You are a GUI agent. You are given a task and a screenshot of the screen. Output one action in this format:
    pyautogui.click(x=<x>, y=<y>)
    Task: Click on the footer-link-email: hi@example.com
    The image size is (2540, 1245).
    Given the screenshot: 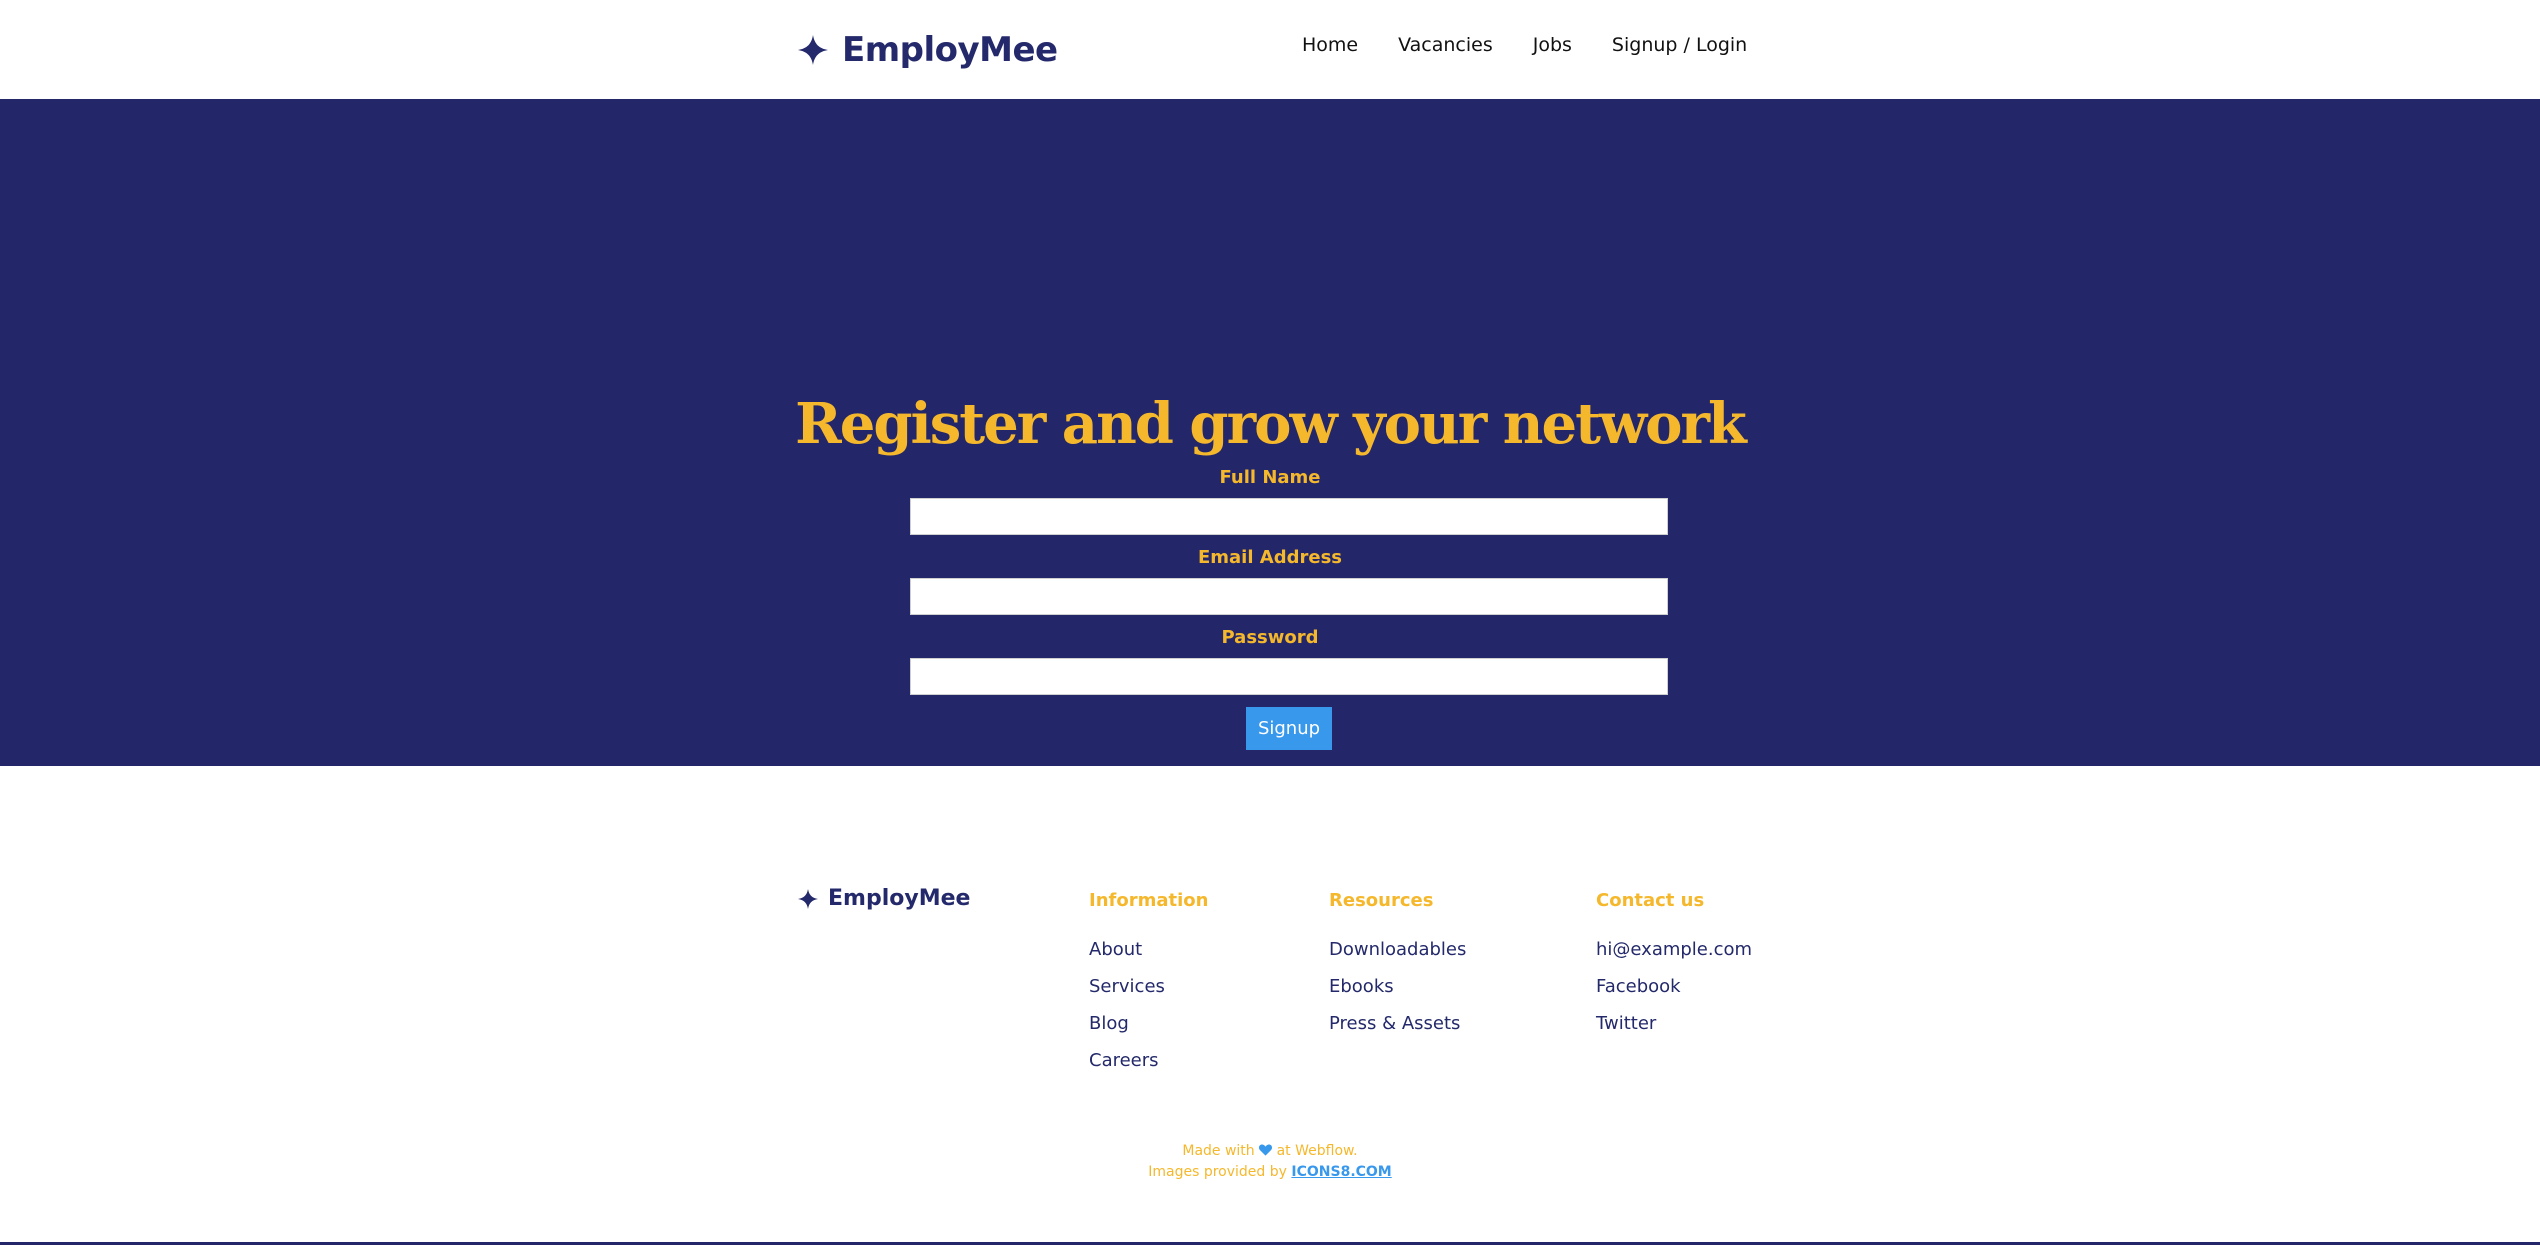 What is the action you would take?
    pyautogui.click(x=1674, y=957)
    